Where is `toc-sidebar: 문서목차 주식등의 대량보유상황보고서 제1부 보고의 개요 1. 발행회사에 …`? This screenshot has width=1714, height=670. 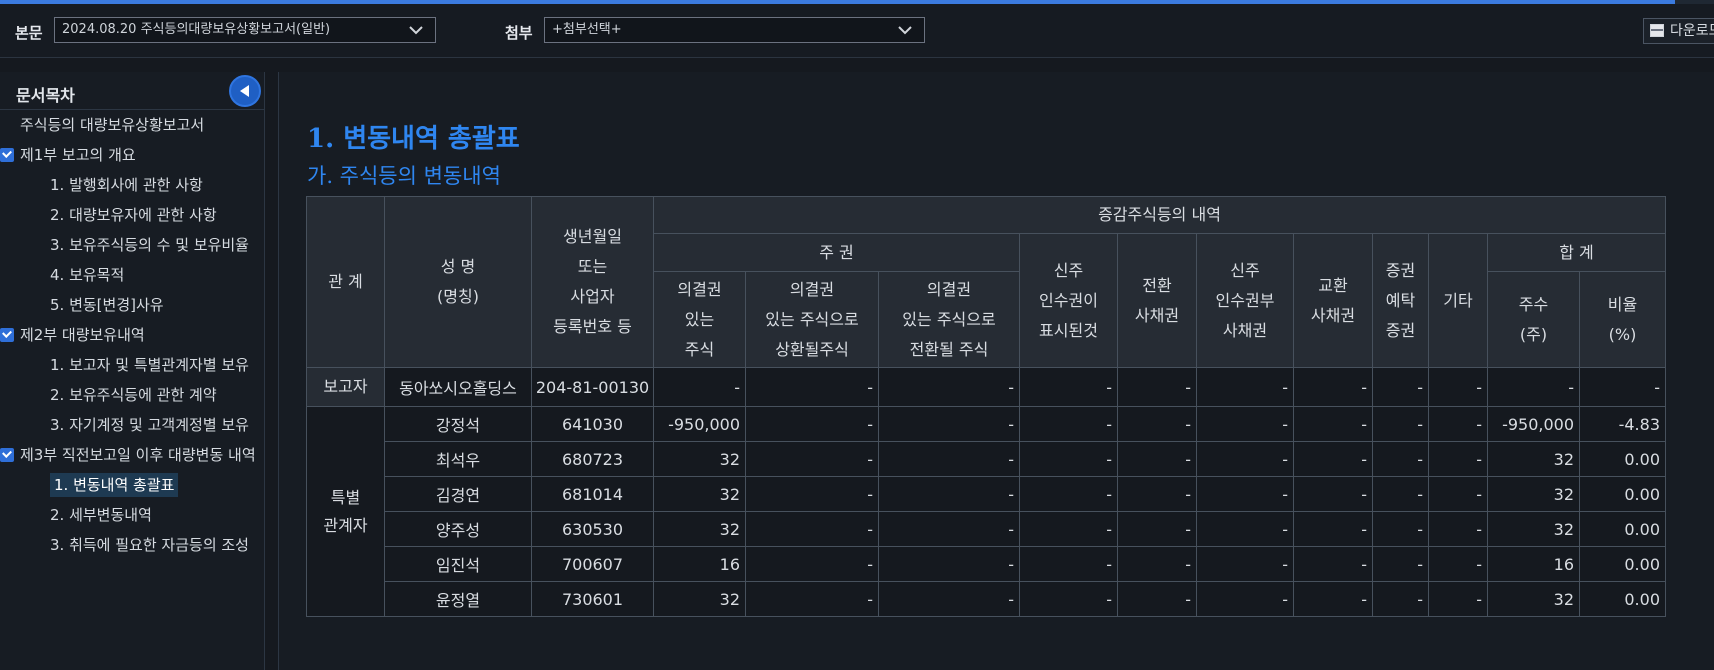 toc-sidebar: 문서목차 주식등의 대량보유상황보고서 제1부 보고의 개요 1. 발행회사에 … is located at coordinates (132, 371).